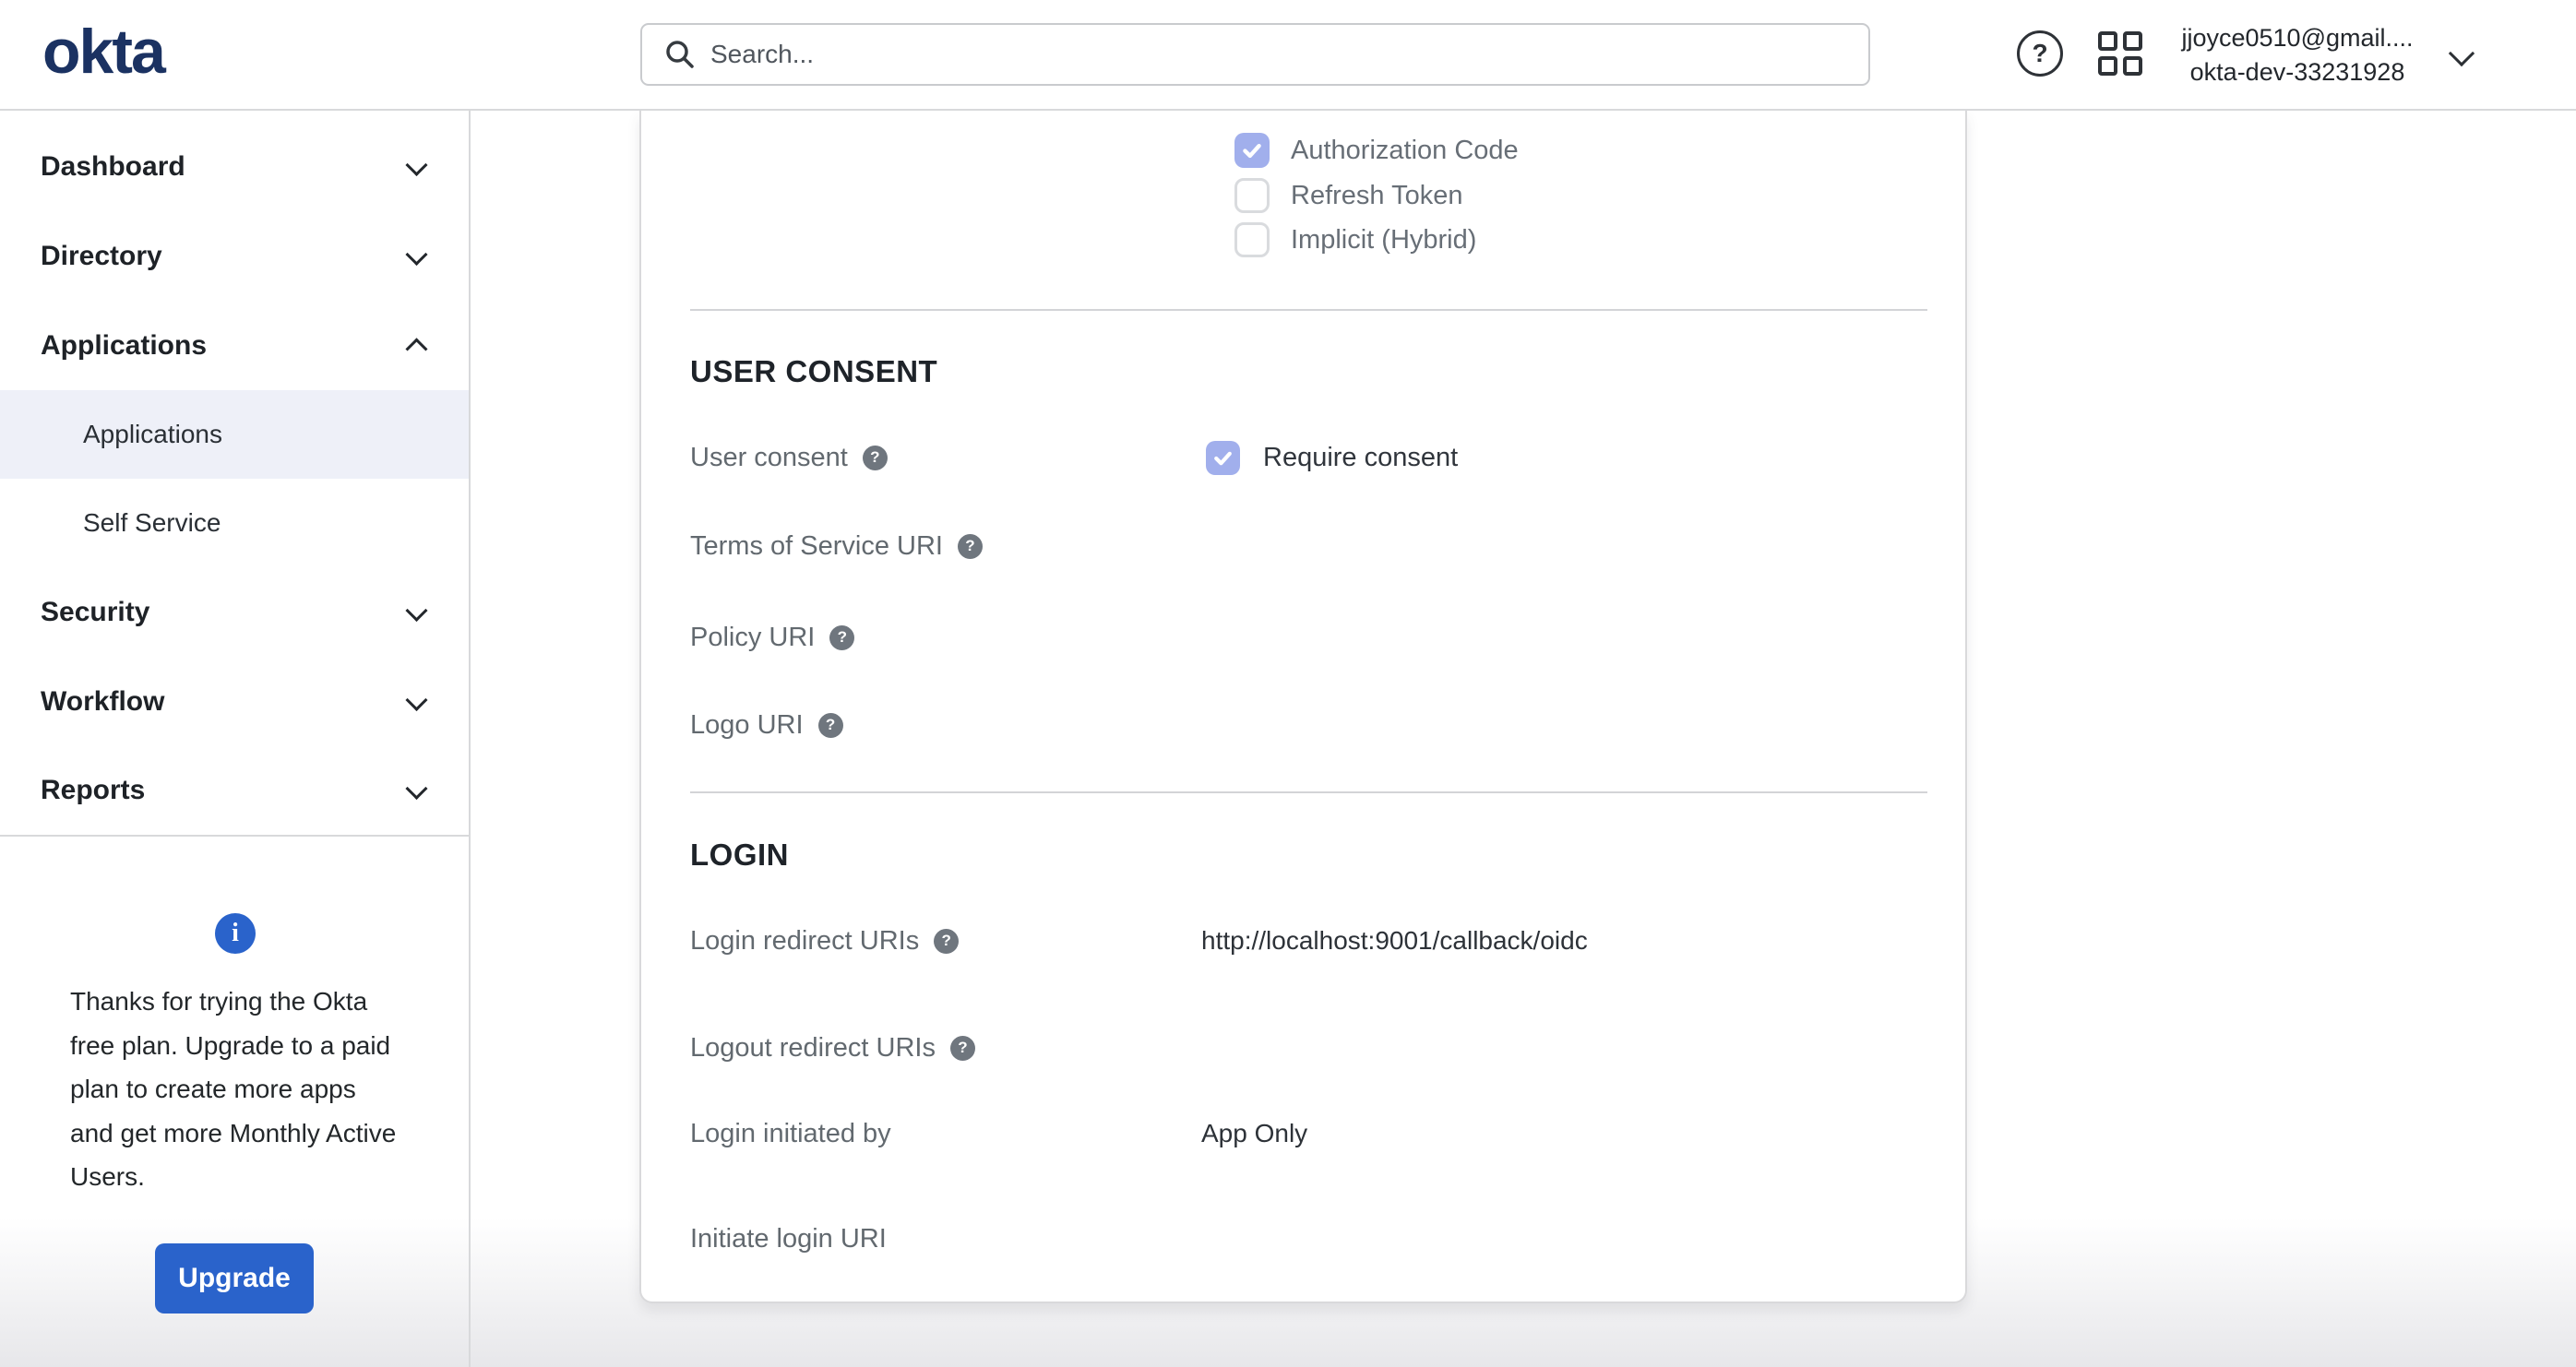  I want to click on require-consent-row: Require consent, so click(1332, 457).